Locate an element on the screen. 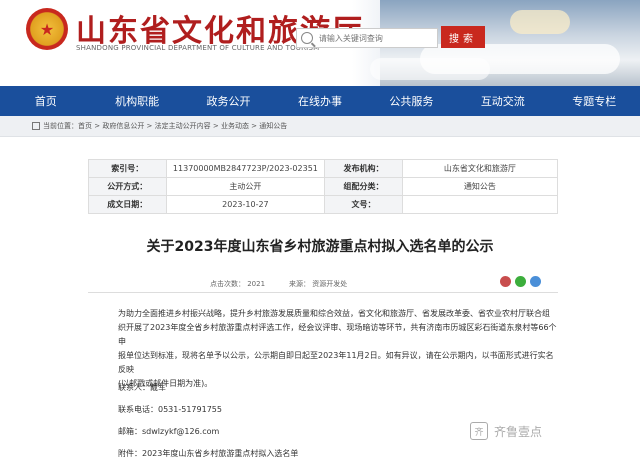 This screenshot has height=462, width=640. watermark-seal-icon: 齐 is located at coordinates (479, 431).